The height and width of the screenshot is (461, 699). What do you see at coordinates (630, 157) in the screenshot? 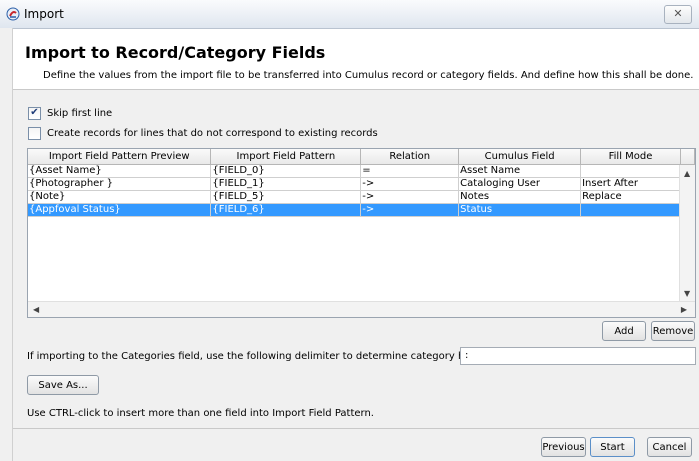
I see `column-header-fill-mode: Fill Mode` at bounding box center [630, 157].